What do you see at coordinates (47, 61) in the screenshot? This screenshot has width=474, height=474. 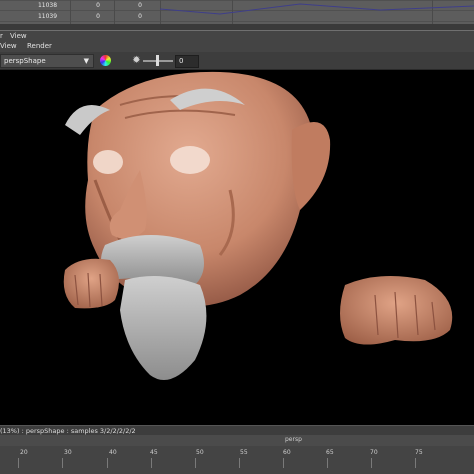 I see `camera-dropdown: perspShape ▼` at bounding box center [47, 61].